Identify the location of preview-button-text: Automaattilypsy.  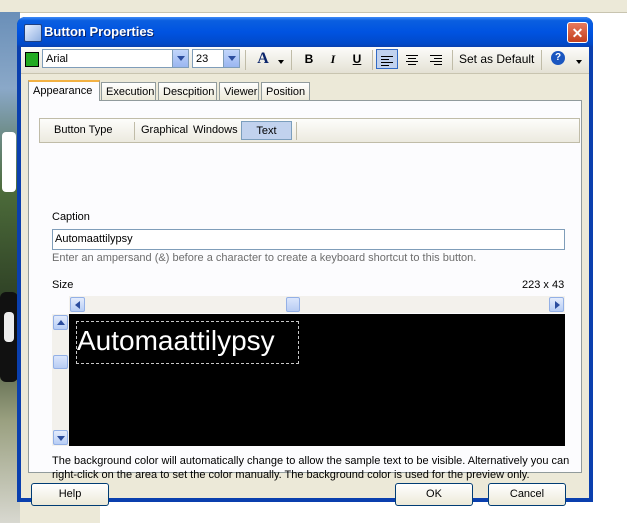
(187, 342).